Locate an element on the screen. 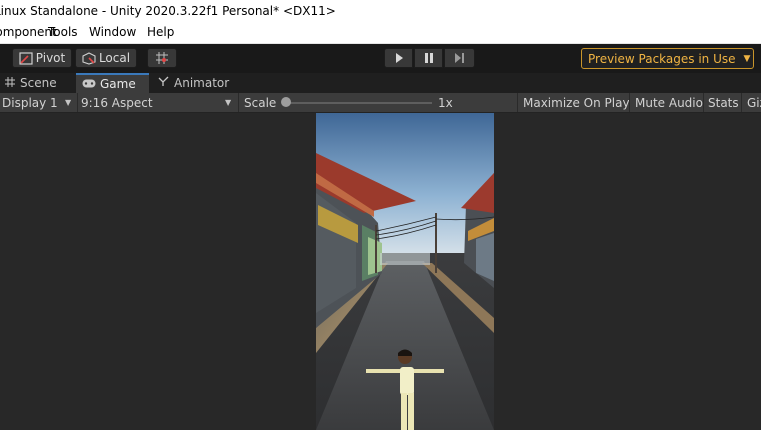 The image size is (761, 430). local-label: Local is located at coordinates (114, 58).